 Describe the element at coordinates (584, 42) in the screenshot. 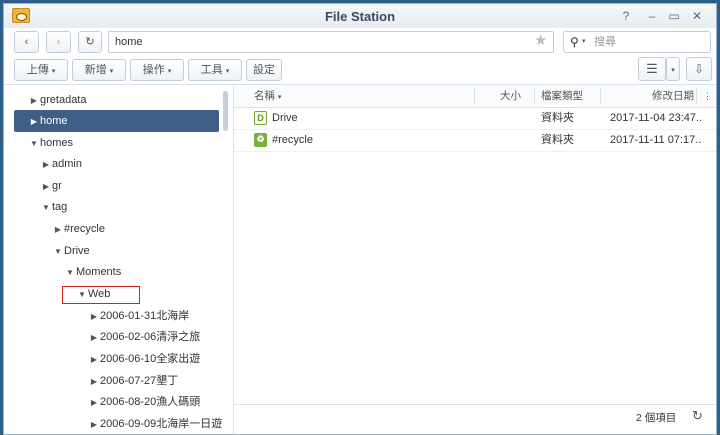

I see `search-dropdown-icon: ▾` at that location.